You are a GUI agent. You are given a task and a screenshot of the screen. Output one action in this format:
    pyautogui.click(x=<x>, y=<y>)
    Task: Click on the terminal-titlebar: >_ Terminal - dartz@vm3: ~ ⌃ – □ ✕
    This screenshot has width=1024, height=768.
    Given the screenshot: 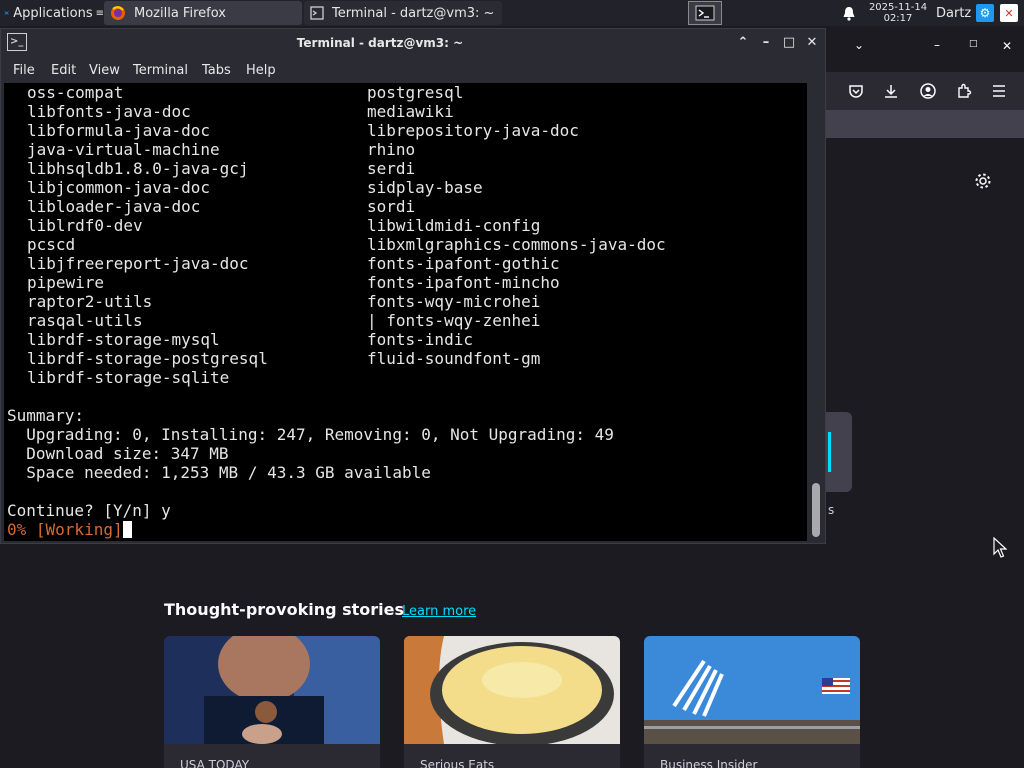 What is the action you would take?
    pyautogui.click(x=413, y=43)
    